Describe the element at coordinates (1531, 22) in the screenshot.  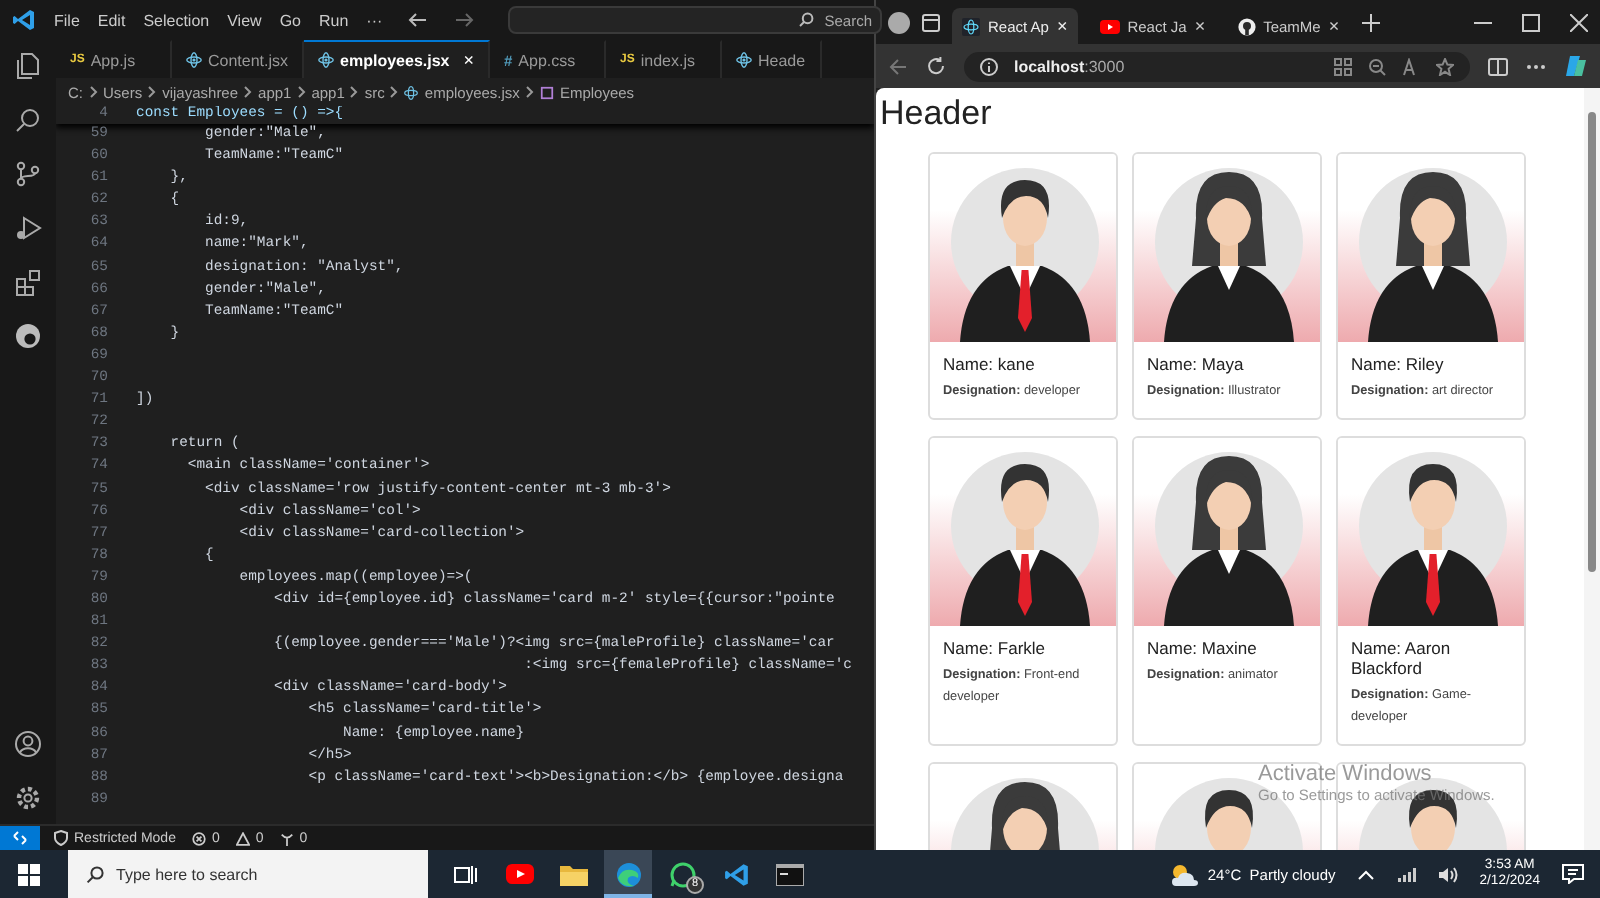
I see `maximize-icon` at that location.